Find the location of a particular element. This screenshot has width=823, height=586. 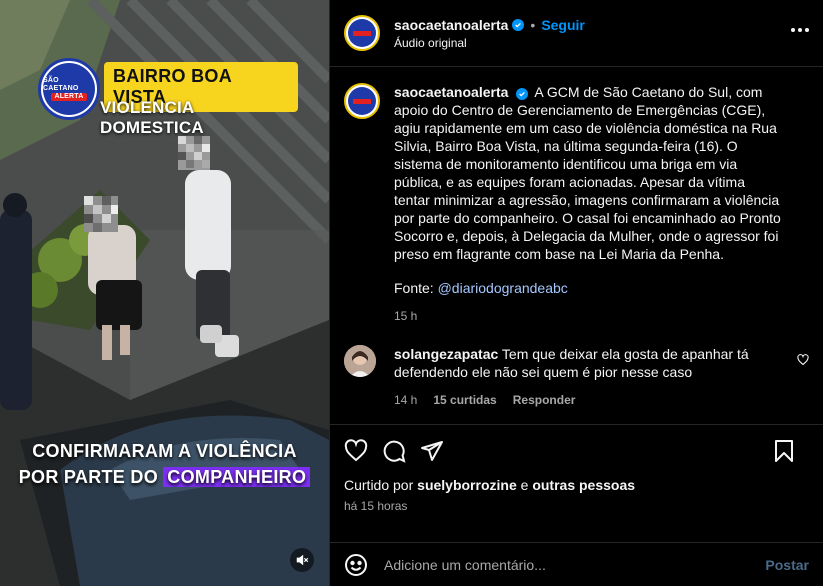

liked-by-user: suelyborrozine is located at coordinates (467, 485).